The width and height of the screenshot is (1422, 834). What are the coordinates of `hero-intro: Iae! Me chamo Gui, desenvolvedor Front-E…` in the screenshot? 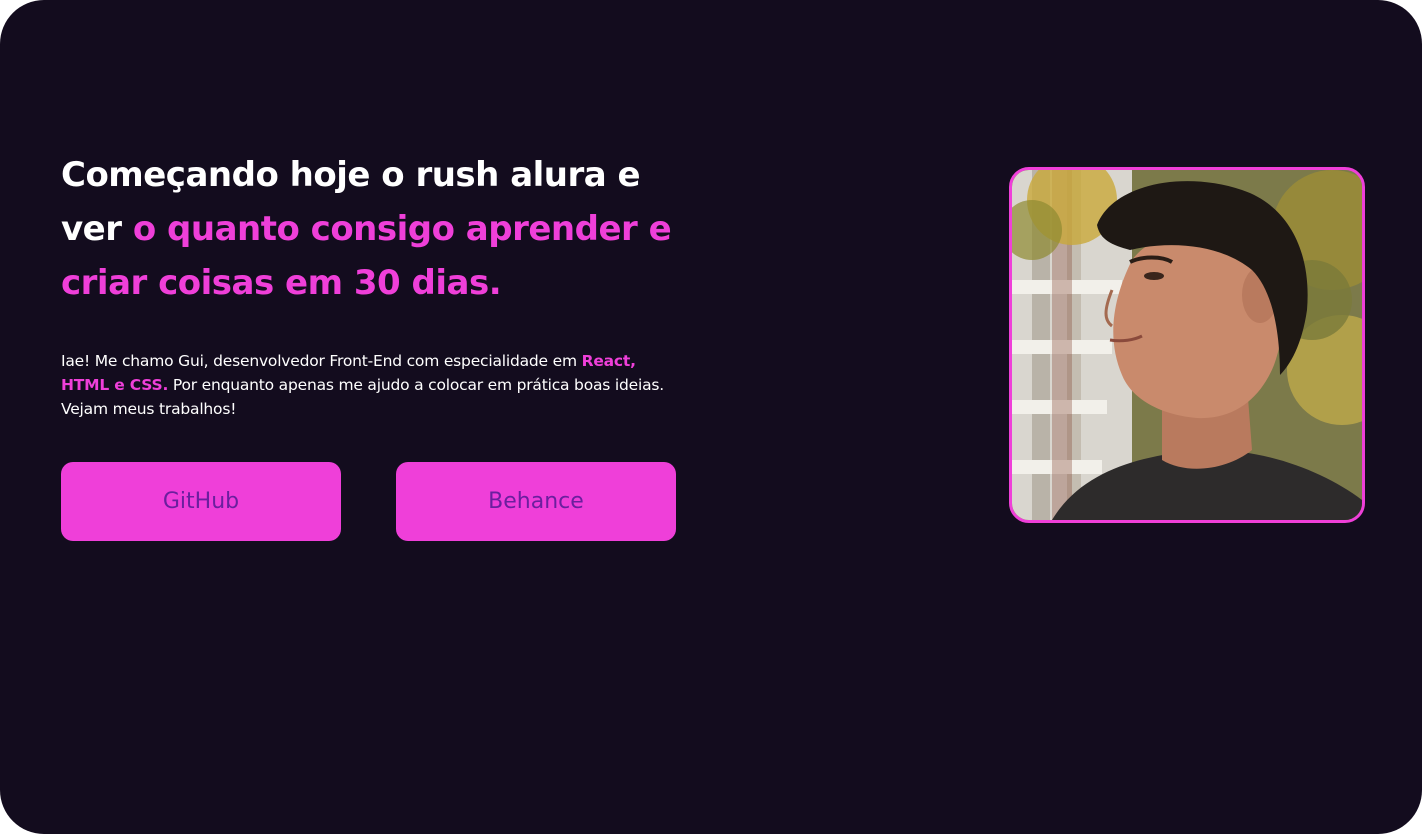 It's located at (366, 385).